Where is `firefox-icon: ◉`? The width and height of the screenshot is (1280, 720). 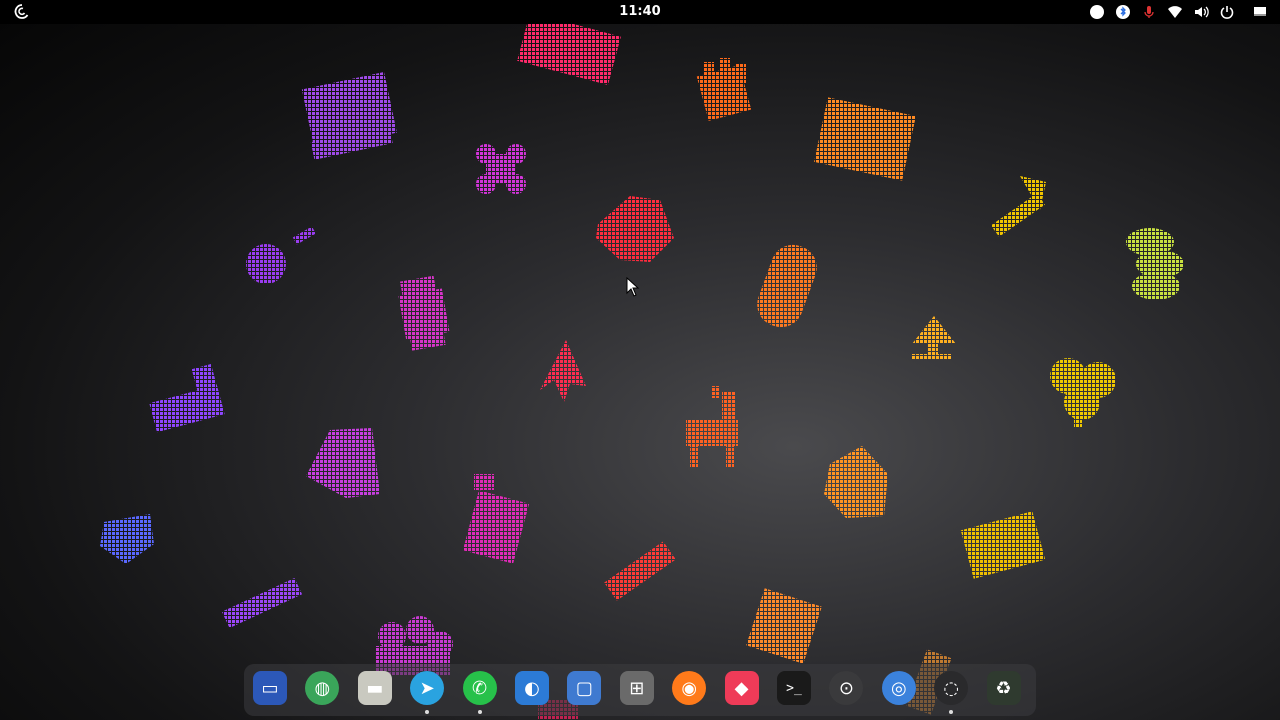 firefox-icon: ◉ is located at coordinates (689, 688).